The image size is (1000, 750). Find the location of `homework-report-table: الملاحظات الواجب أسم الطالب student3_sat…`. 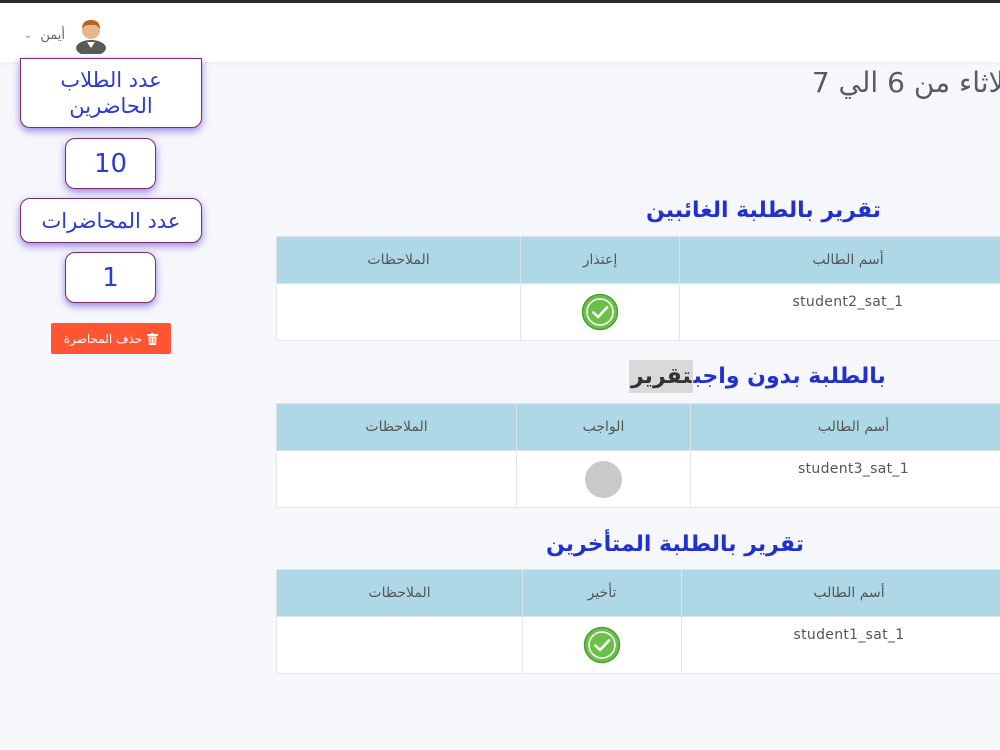

homework-report-table: الملاحظات الواجب أسم الطالب student3_sat… is located at coordinates (638, 455).